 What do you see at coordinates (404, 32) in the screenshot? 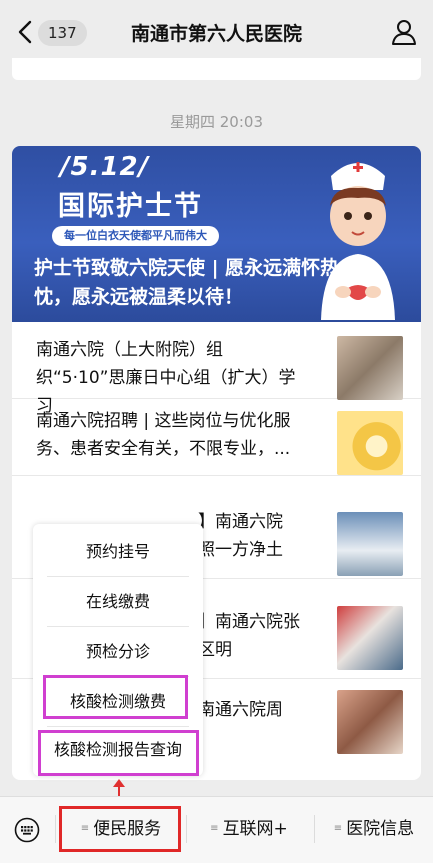
I see `profile-icon` at bounding box center [404, 32].